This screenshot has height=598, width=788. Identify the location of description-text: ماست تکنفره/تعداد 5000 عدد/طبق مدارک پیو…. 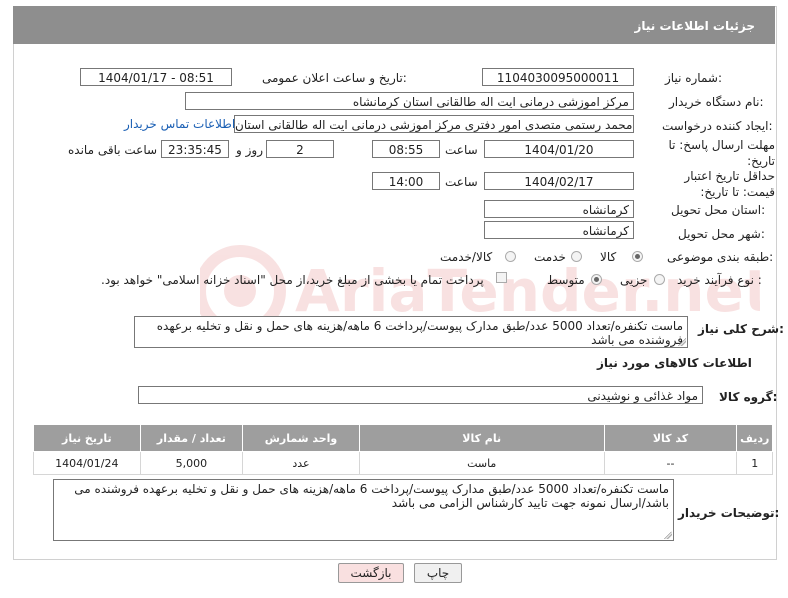
(419, 333).